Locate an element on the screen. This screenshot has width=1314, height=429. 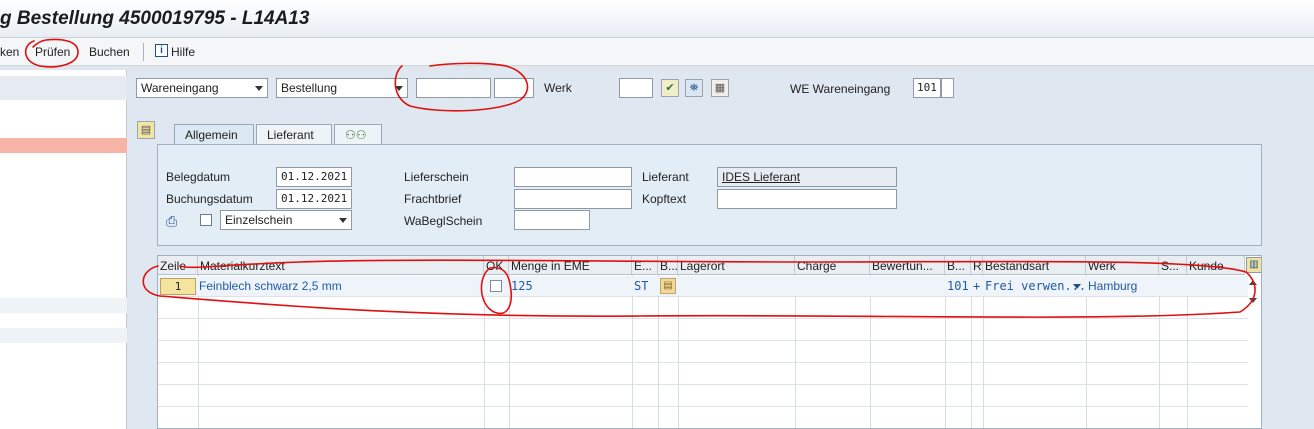
col-header-kunde: Kunde is located at coordinates (1216, 265).